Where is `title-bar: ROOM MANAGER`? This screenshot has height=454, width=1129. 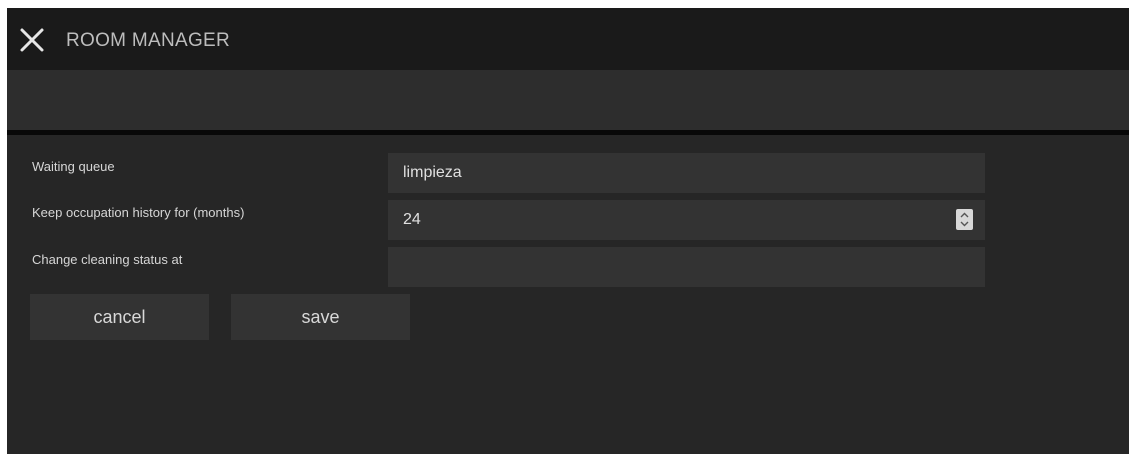 title-bar: ROOM MANAGER is located at coordinates (568, 39).